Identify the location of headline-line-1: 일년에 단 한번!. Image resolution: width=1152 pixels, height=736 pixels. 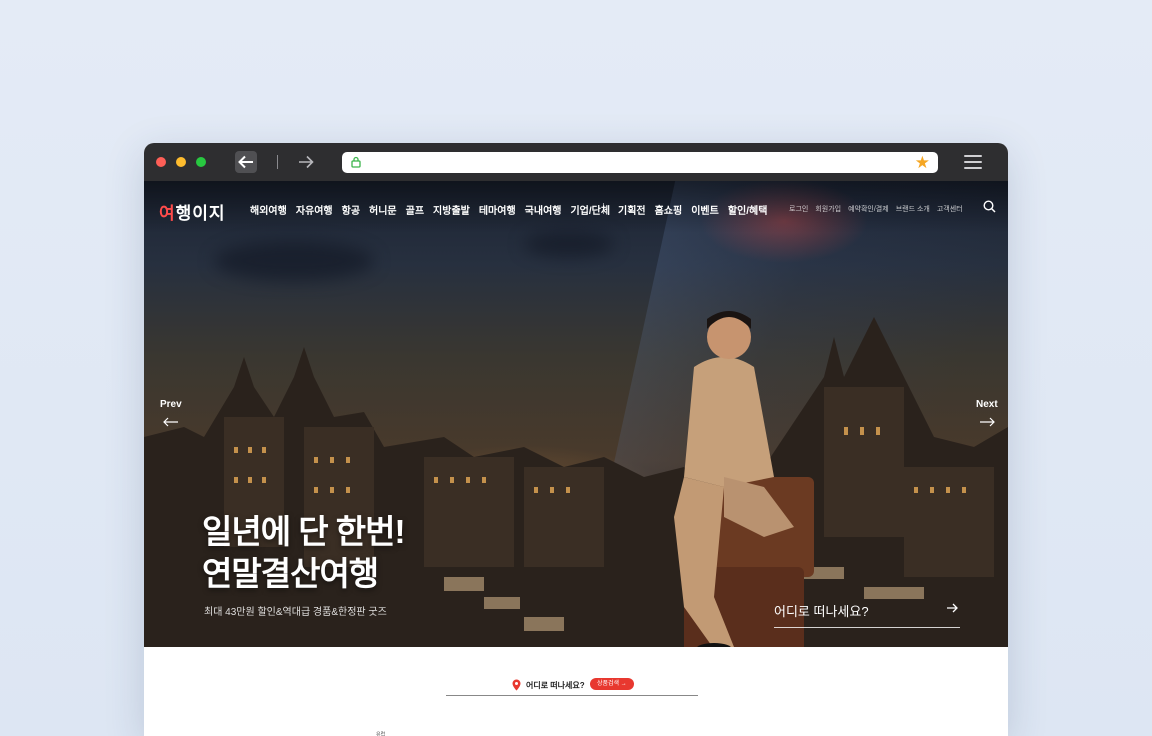
(303, 531).